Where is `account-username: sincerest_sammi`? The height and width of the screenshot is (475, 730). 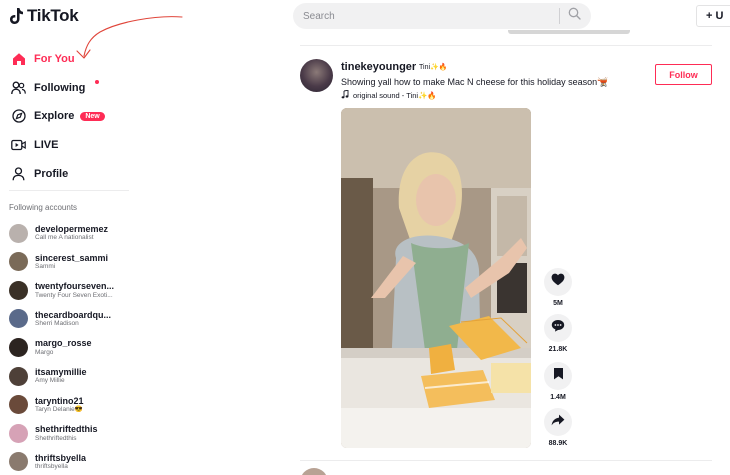 account-username: sincerest_sammi is located at coordinates (72, 257).